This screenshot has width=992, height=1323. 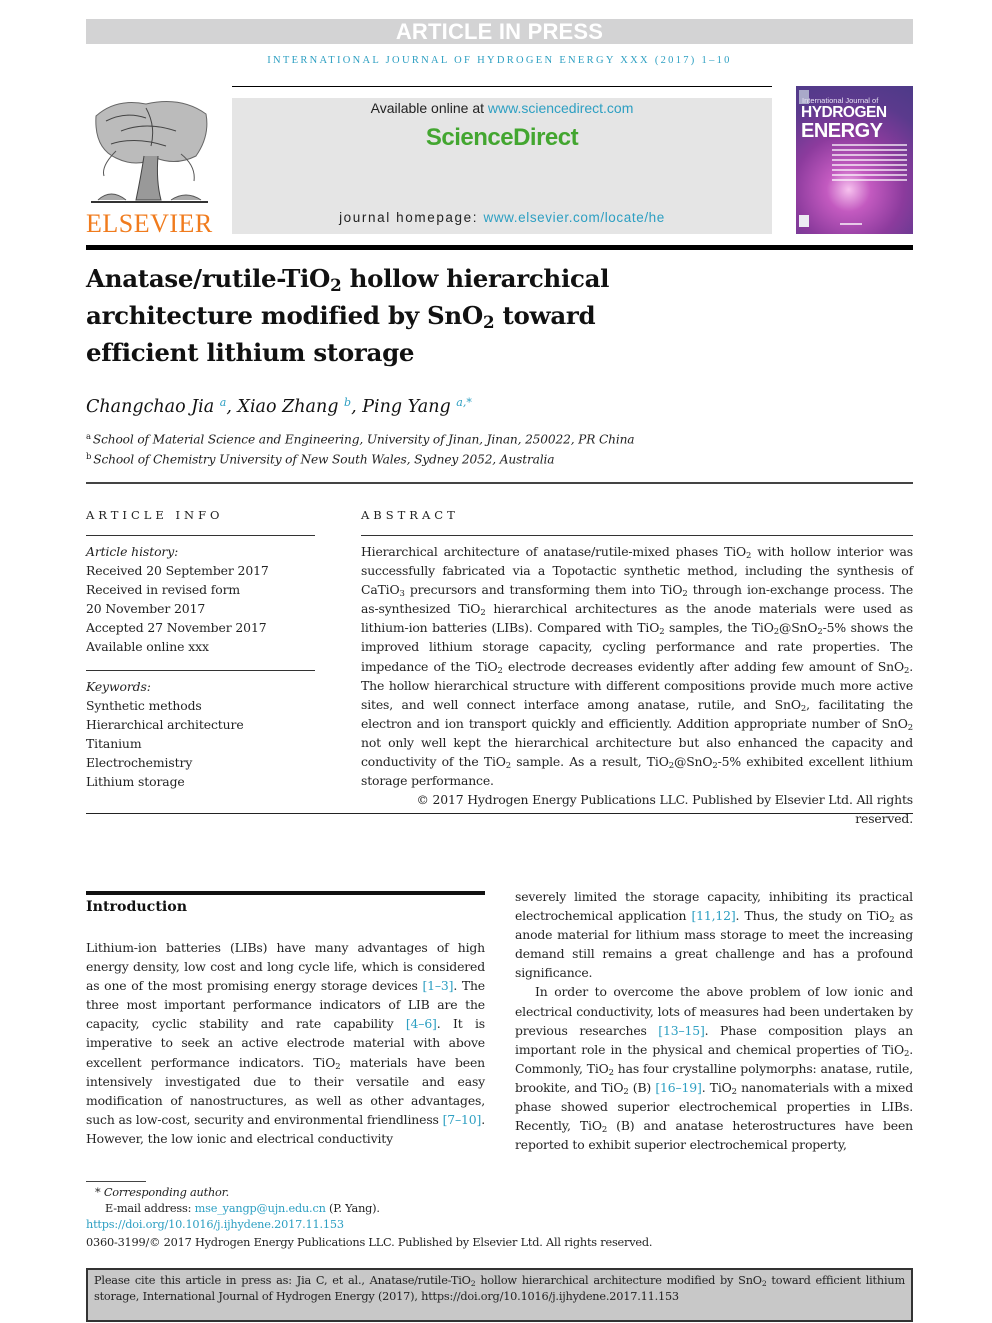 What do you see at coordinates (678, 1087) in the screenshot?
I see `citation-ref: [16–19]` at bounding box center [678, 1087].